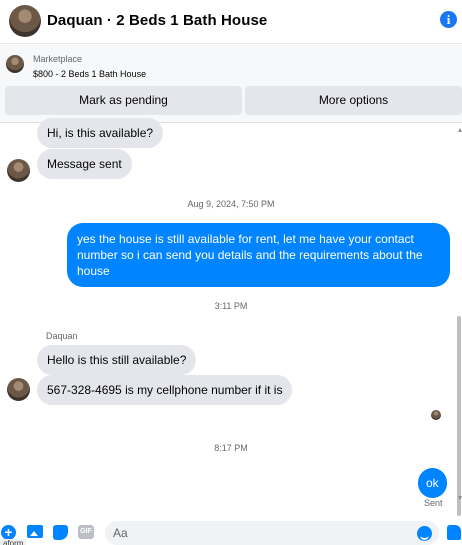  What do you see at coordinates (272, 533) in the screenshot?
I see `message-input: Aa` at bounding box center [272, 533].